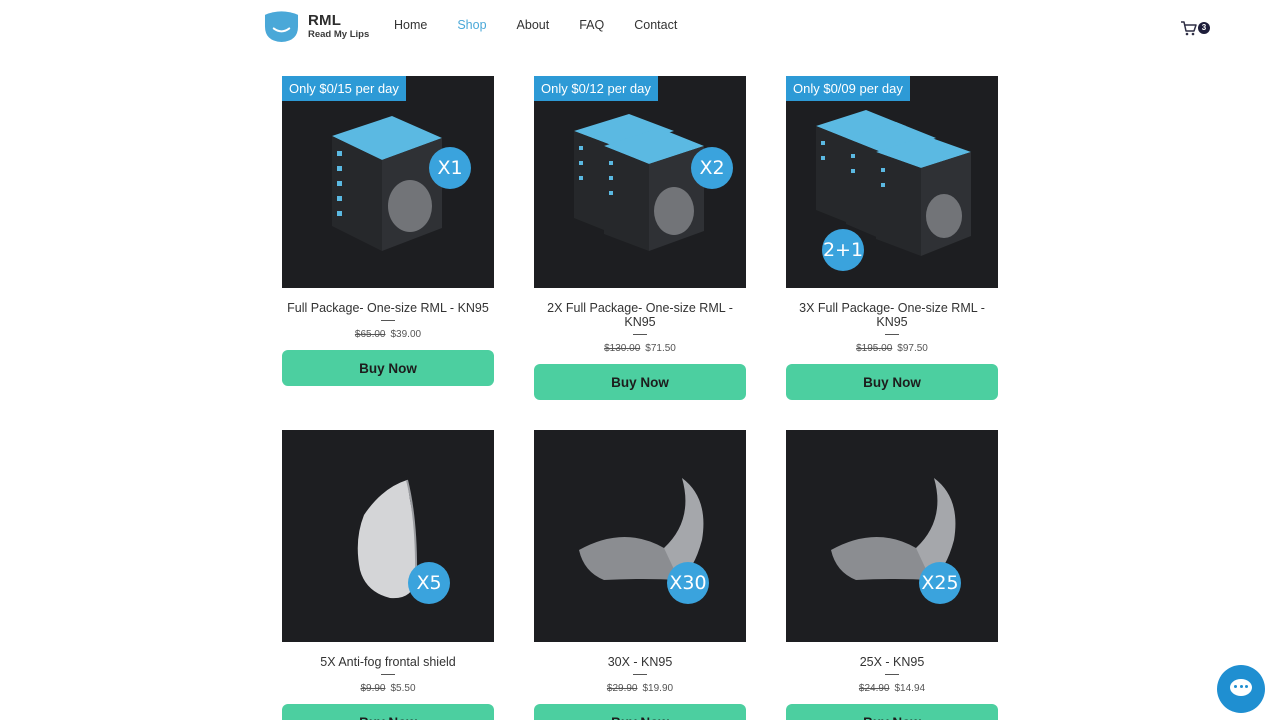 The image size is (1280, 720). Describe the element at coordinates (388, 308) in the screenshot. I see `product-name: Full Package- One-size RML - KN95` at that location.